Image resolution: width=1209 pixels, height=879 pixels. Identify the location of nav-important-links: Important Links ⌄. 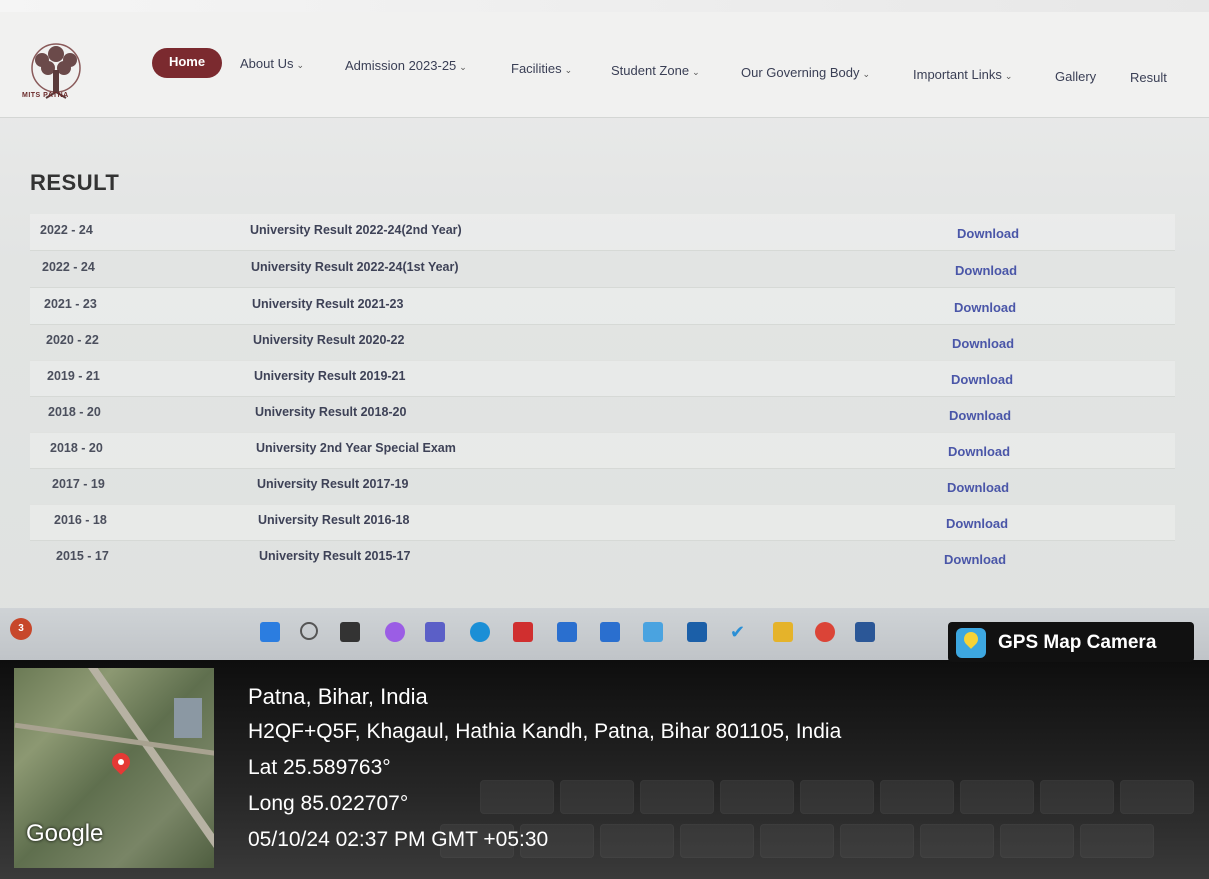
(962, 74).